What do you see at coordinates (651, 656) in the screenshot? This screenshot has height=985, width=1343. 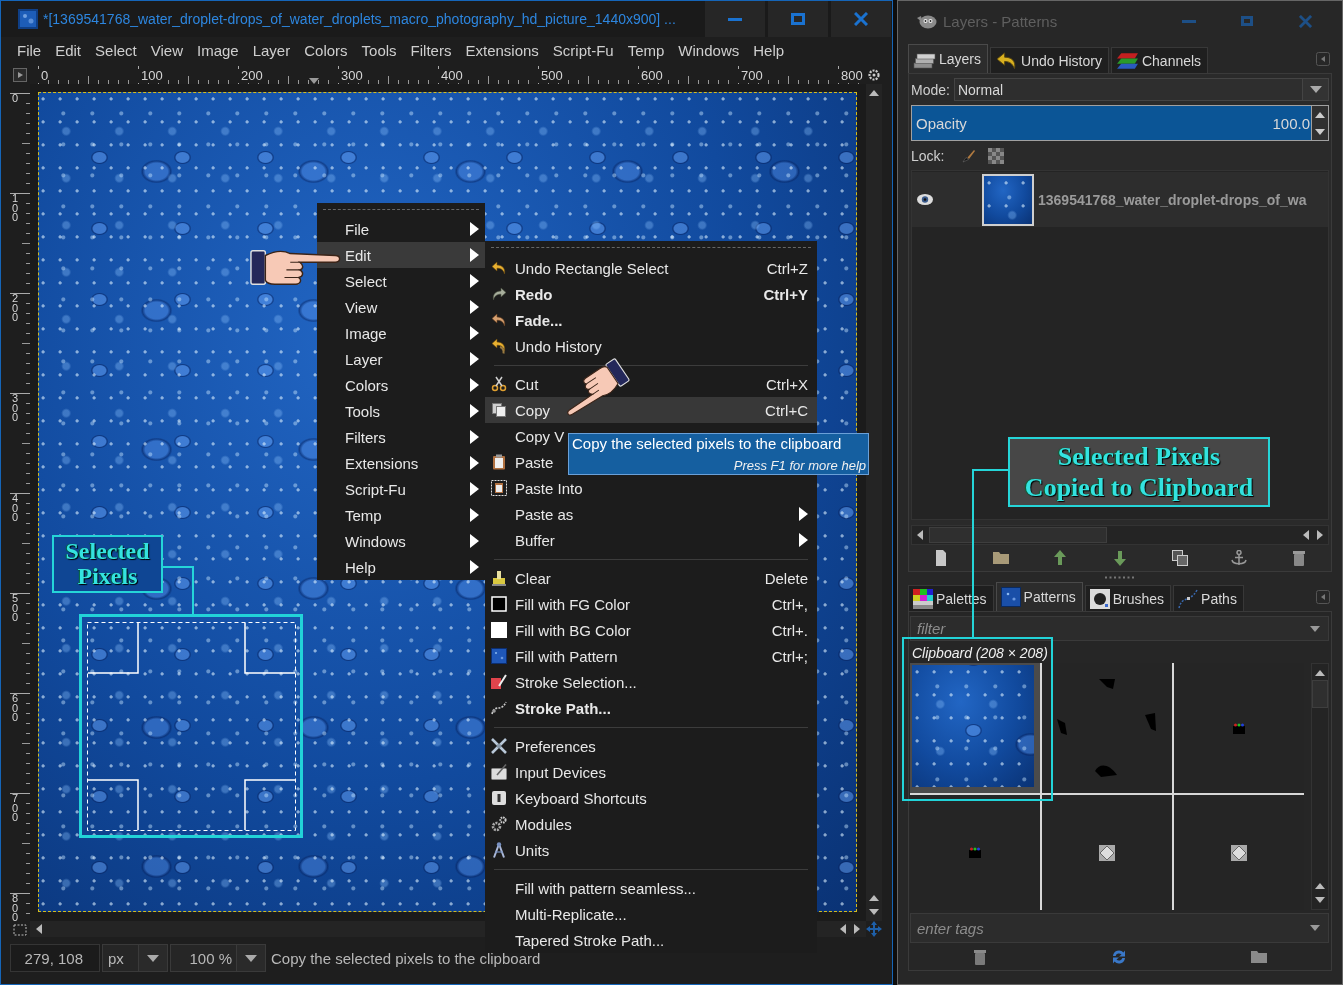 I see `menu-item: Fill with Pattern Ctrl+;` at bounding box center [651, 656].